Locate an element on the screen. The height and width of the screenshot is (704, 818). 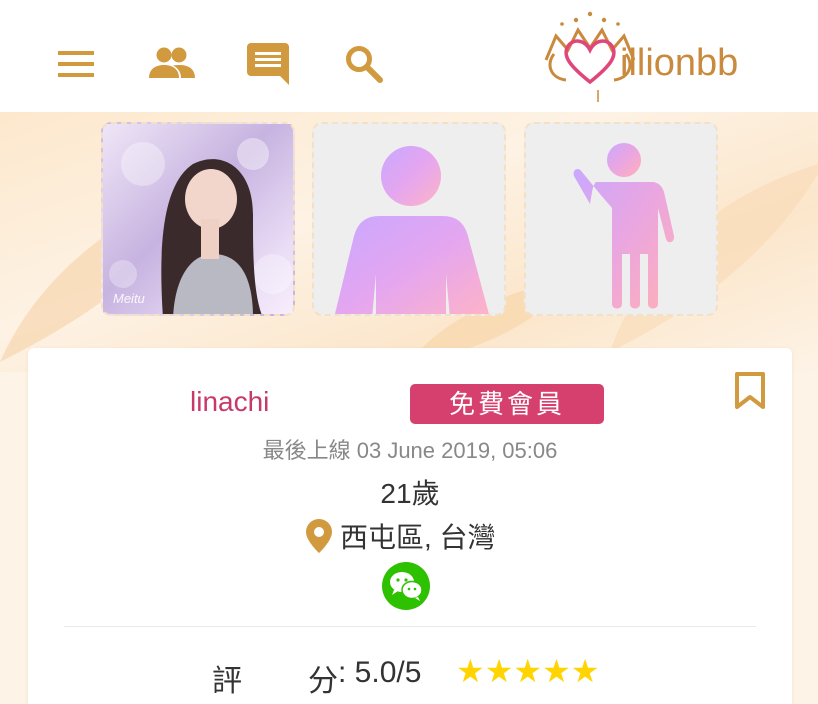
username: linachi is located at coordinates (229, 402).